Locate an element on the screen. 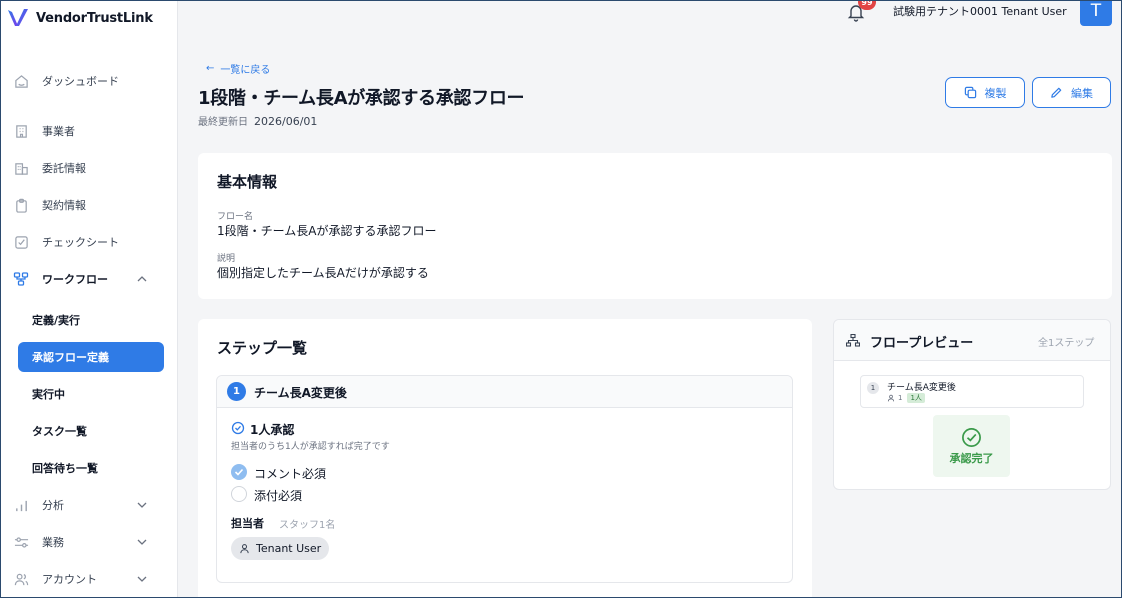 Image resolution: width=1122 pixels, height=598 pixels. back-link: ← 一覧に戻る is located at coordinates (238, 68).